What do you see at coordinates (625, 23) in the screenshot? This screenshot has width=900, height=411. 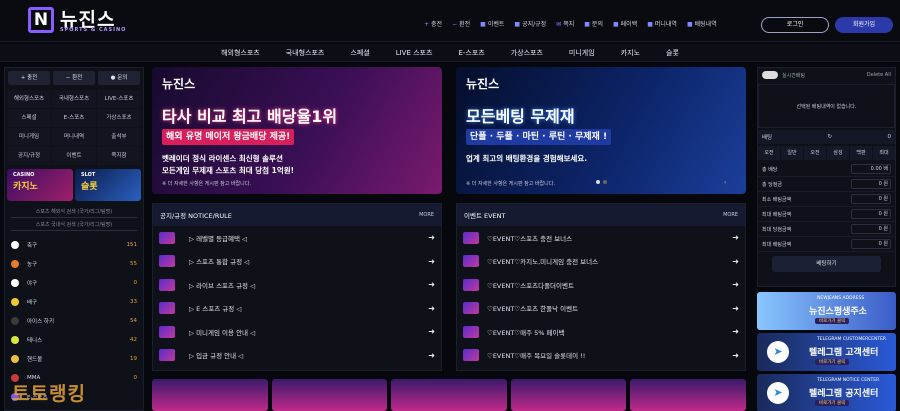 I see `top-nav-item: ■ 페이백` at bounding box center [625, 23].